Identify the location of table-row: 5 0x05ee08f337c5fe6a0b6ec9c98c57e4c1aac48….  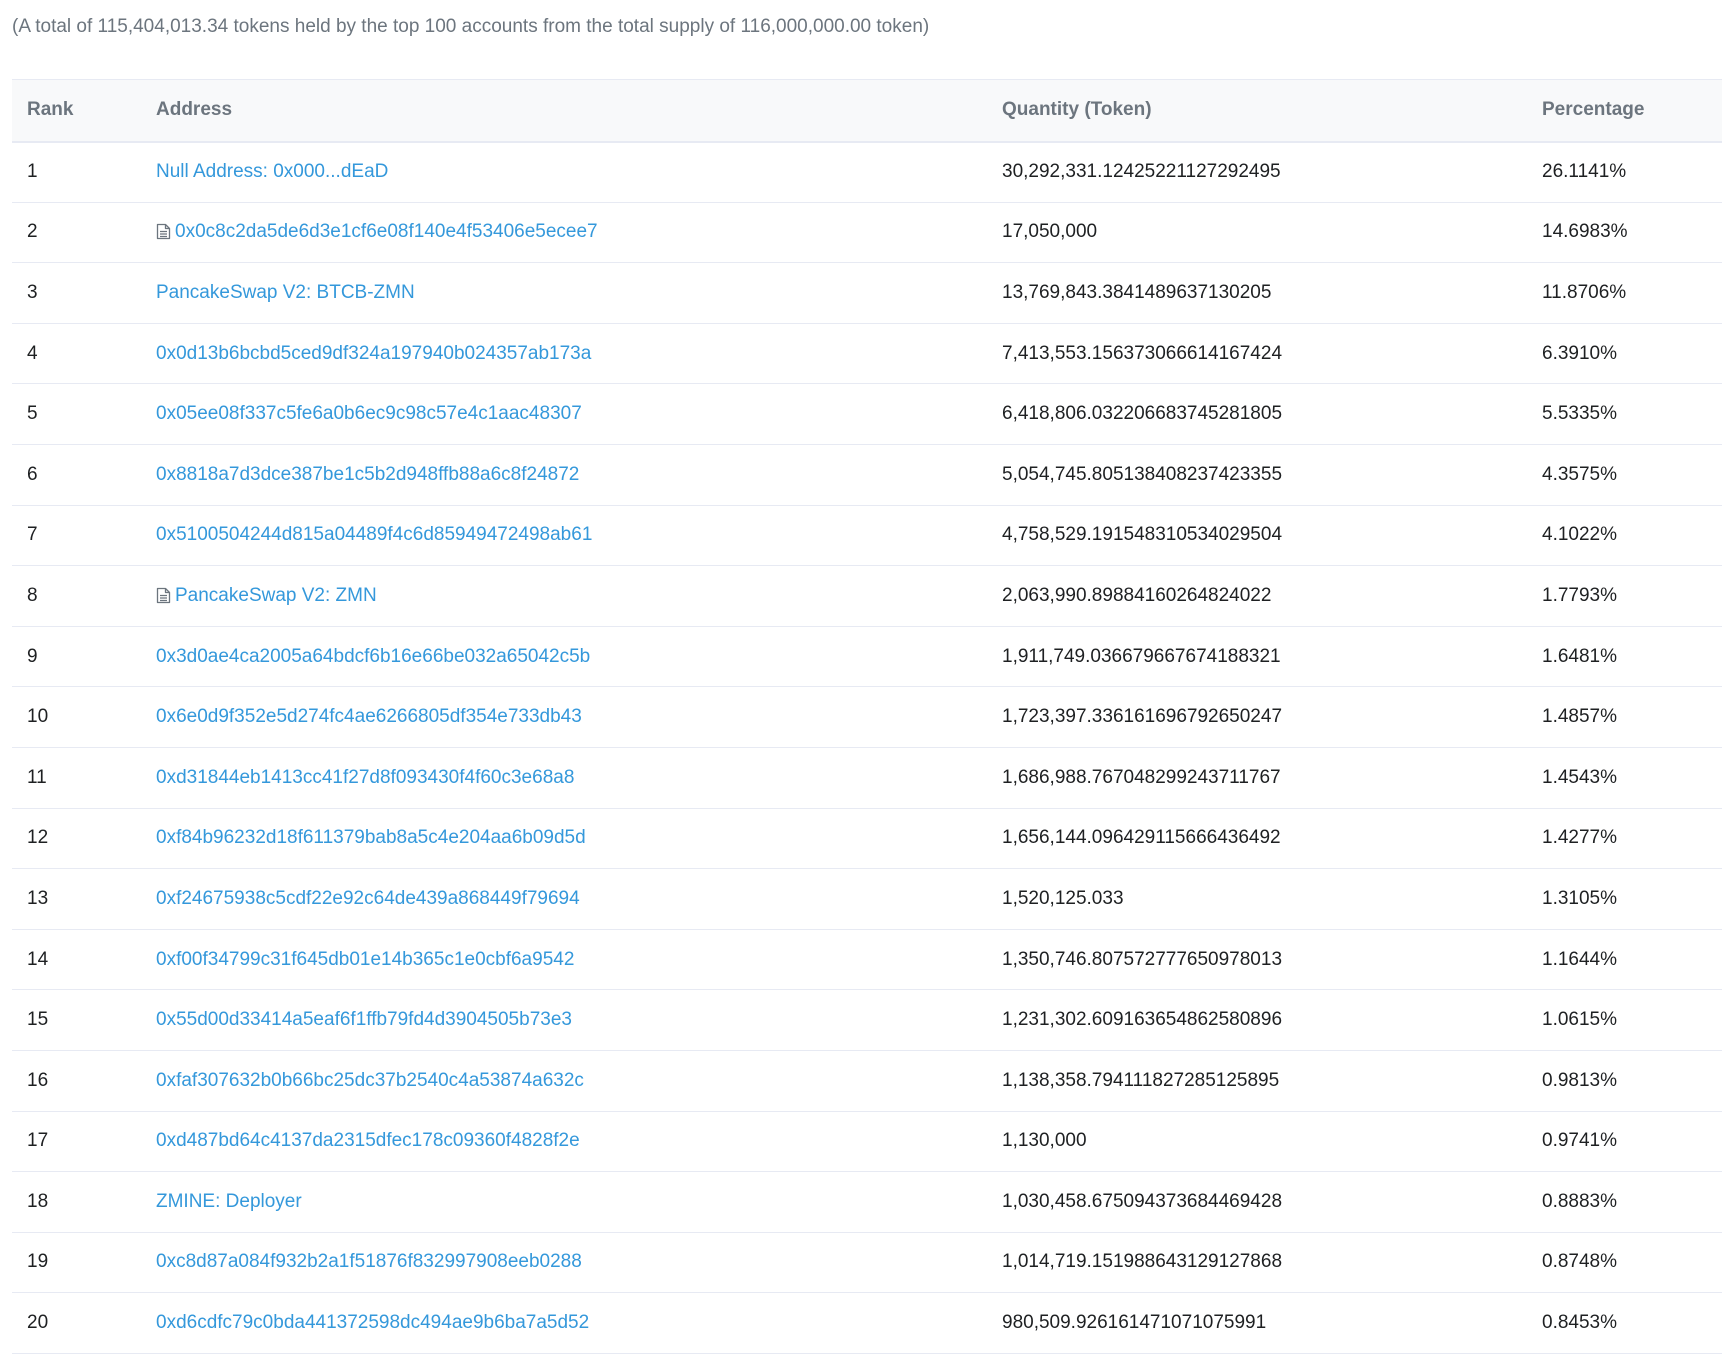
(867, 414).